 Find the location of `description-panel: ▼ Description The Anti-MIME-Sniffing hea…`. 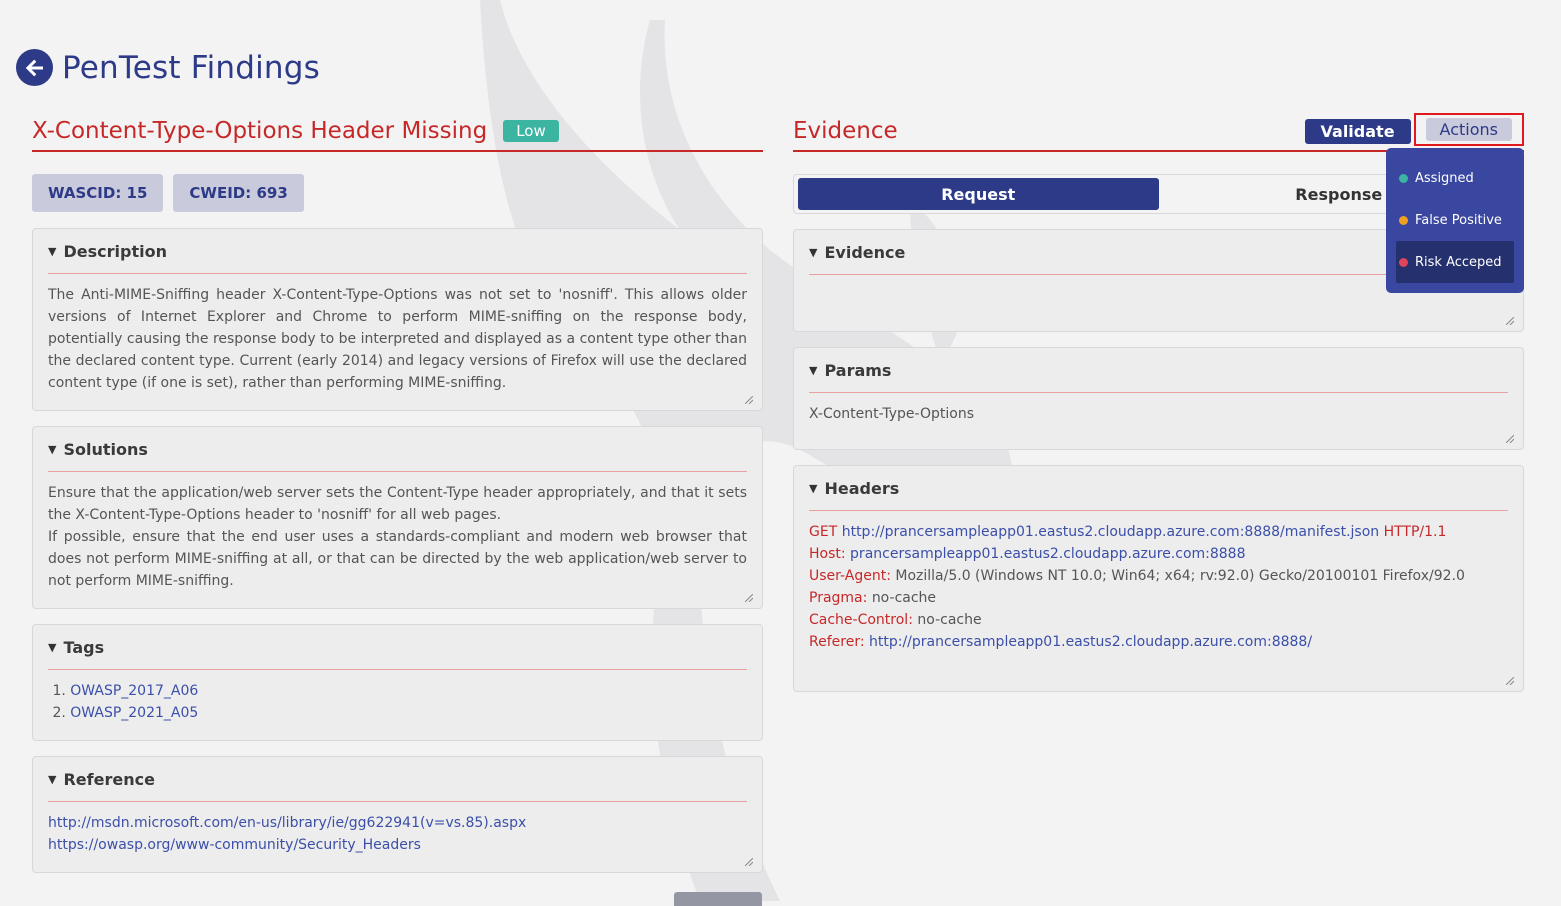

description-panel: ▼ Description The Anti-MIME-Sniffing hea… is located at coordinates (397, 319).